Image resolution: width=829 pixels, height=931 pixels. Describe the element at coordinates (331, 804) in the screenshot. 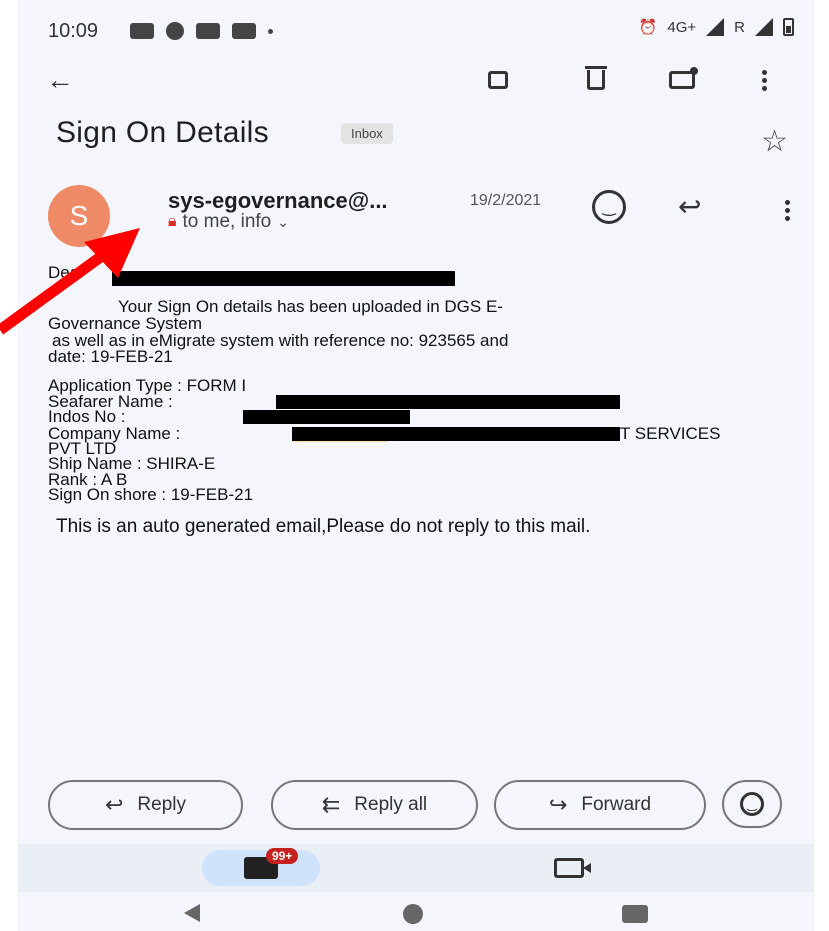

I see `reply-all-icon: ⇇` at that location.